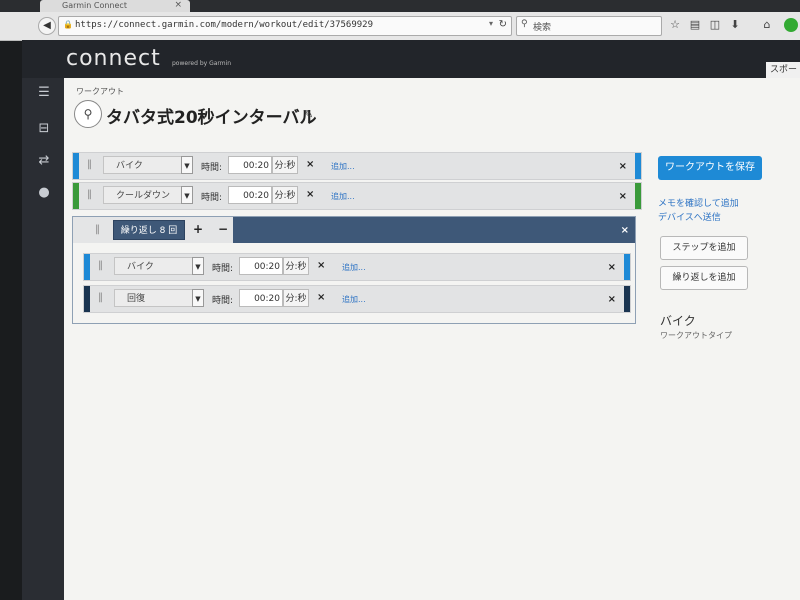  I want to click on memo-link: メモを確認して追加, so click(698, 202).